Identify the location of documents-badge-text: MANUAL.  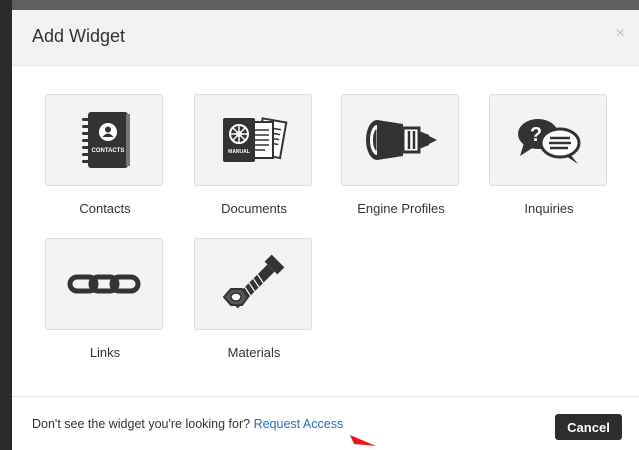
(239, 152).